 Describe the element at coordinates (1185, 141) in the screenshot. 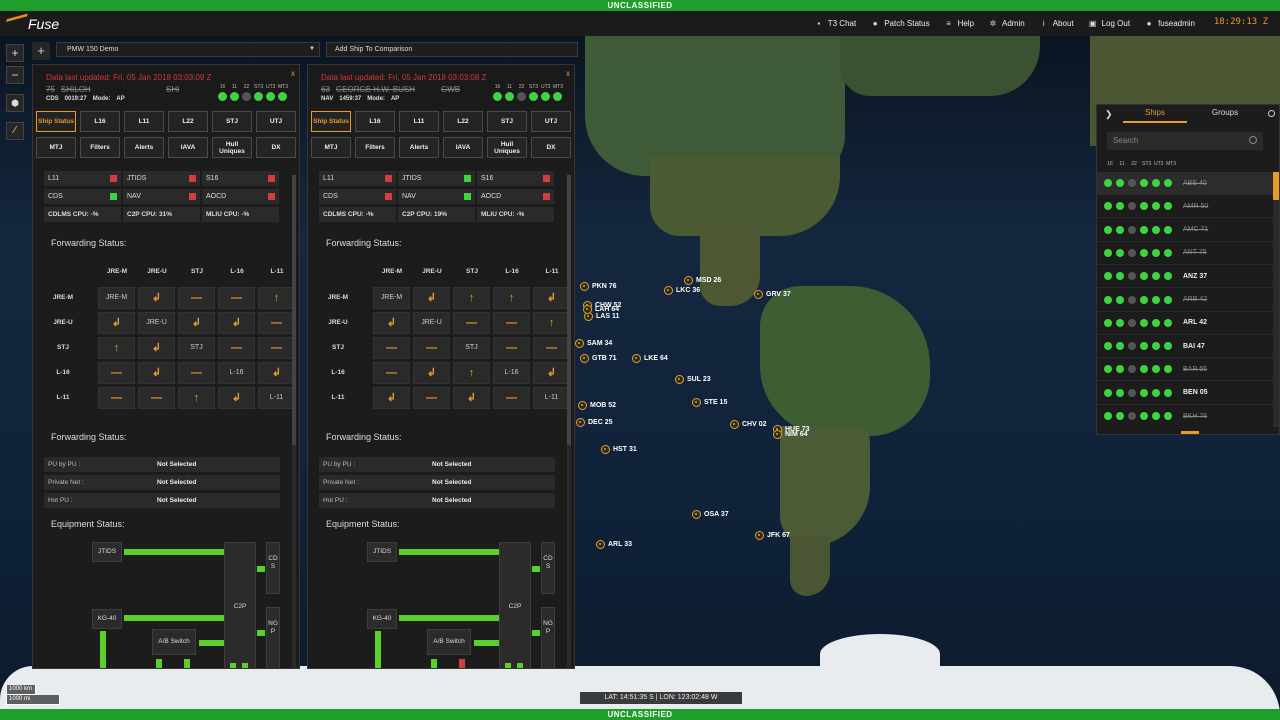

I see `ship-search-input: Search` at that location.